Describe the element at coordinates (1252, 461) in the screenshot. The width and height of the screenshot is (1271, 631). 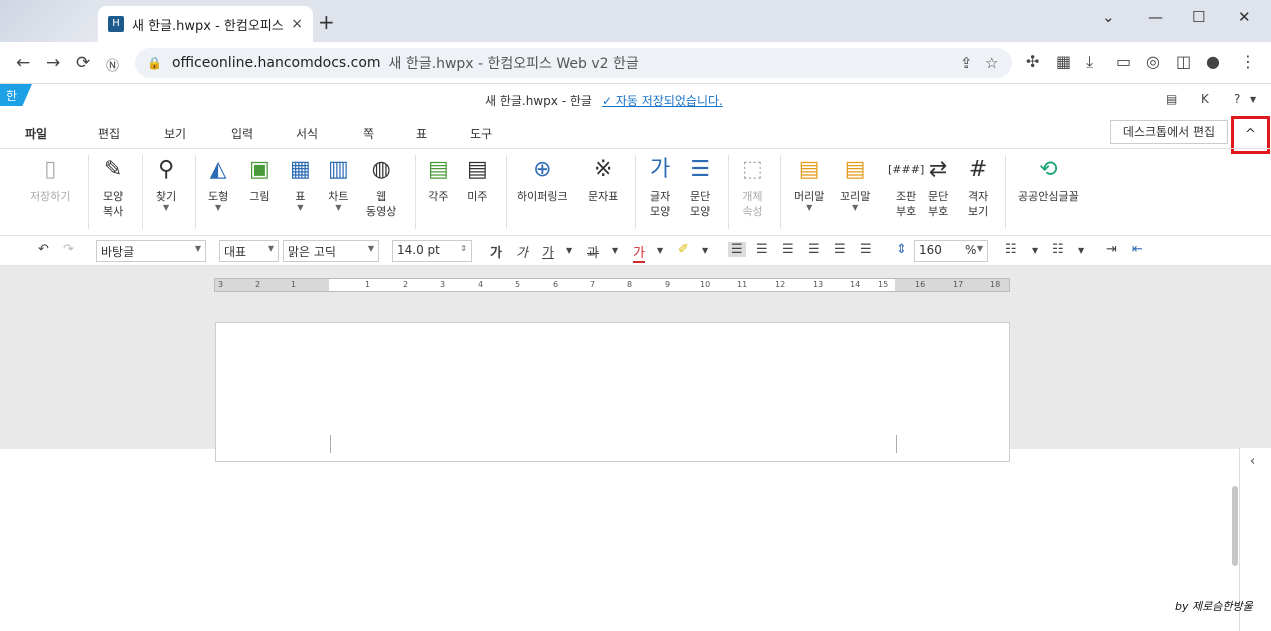
I see `chevron-left-icon: ‹` at that location.